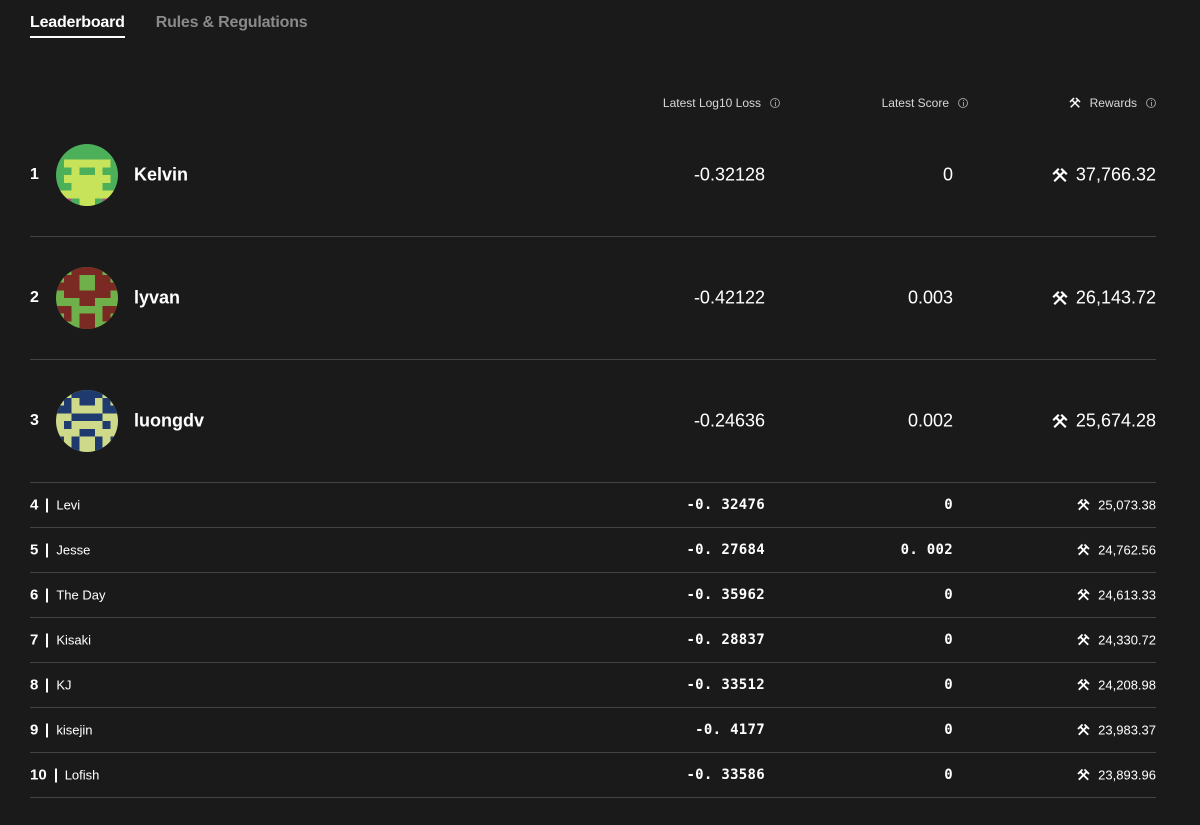 This screenshot has width=1200, height=825. Describe the element at coordinates (593, 640) in the screenshot. I see `leaderboard-row: 7 Kisaki -0. 28837 0 24,330.72` at that location.